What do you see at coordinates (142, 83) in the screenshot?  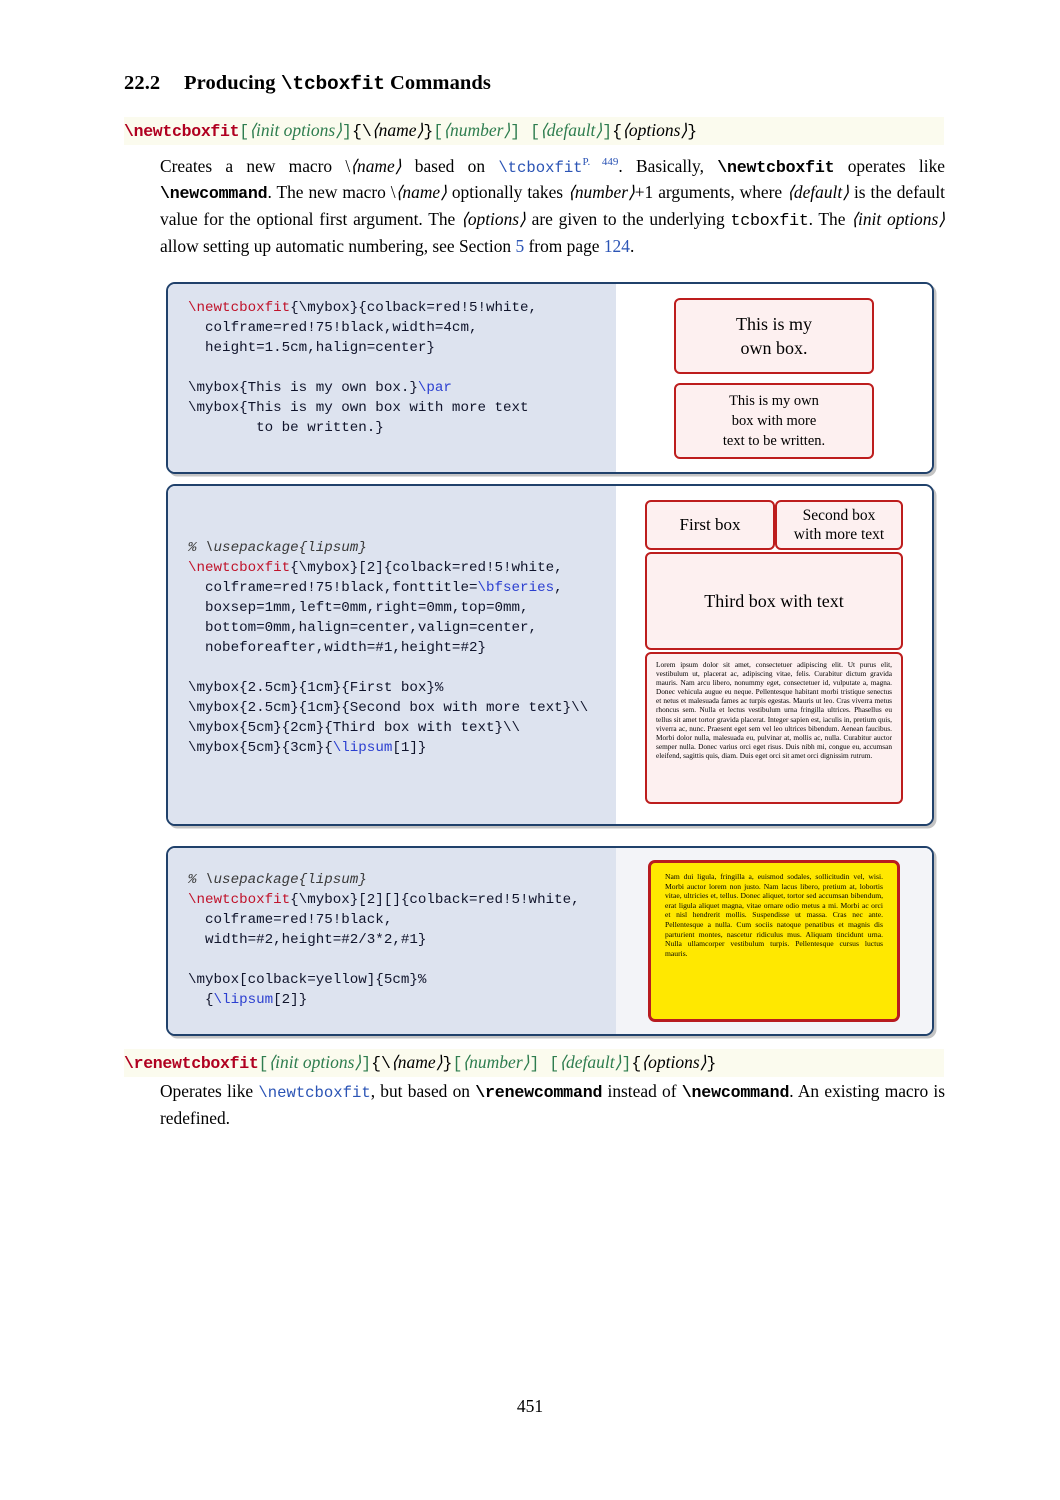 I see `section-number: 22.2` at bounding box center [142, 83].